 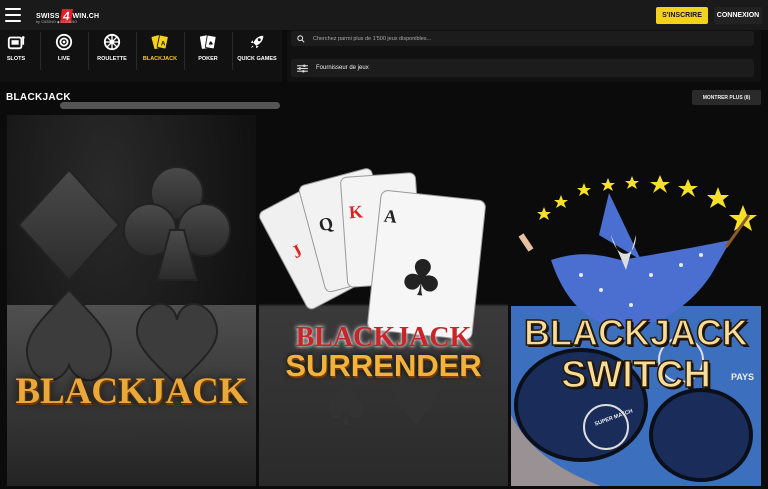 I want to click on category-roulette: ROULETTE, so click(x=112, y=50).